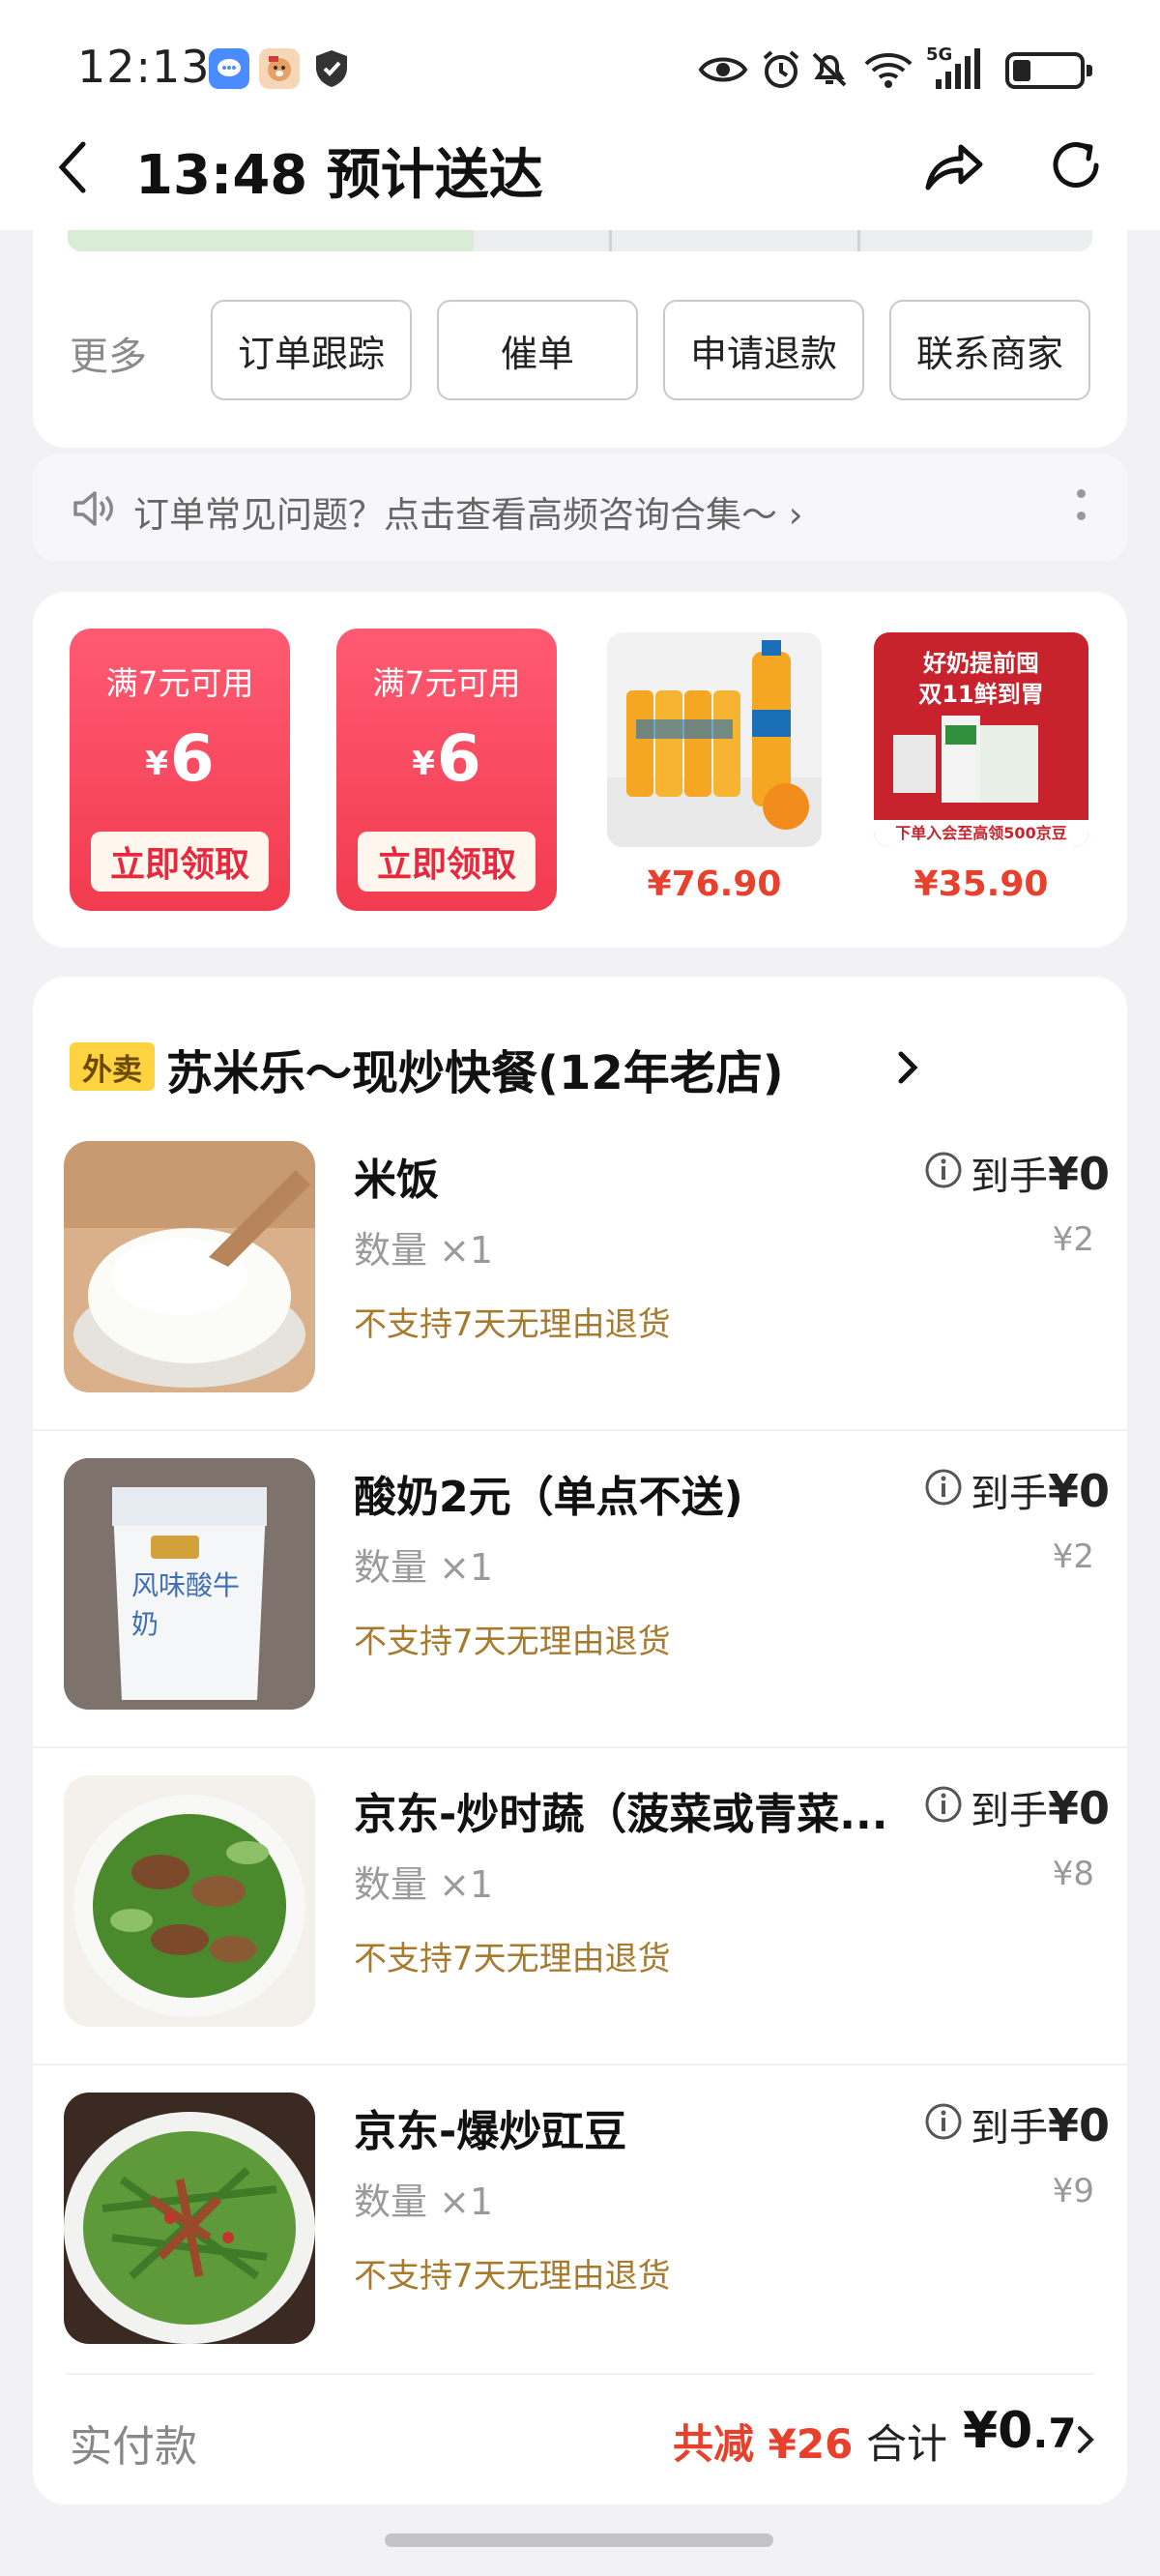 Image resolution: width=1160 pixels, height=2576 pixels. Describe the element at coordinates (580, 1905) in the screenshot. I see `order-item: 京东-炒时蔬（菠菜或青菜... 数量 ×1 不支持7天无理由退货 到手¥0 ¥8` at that location.